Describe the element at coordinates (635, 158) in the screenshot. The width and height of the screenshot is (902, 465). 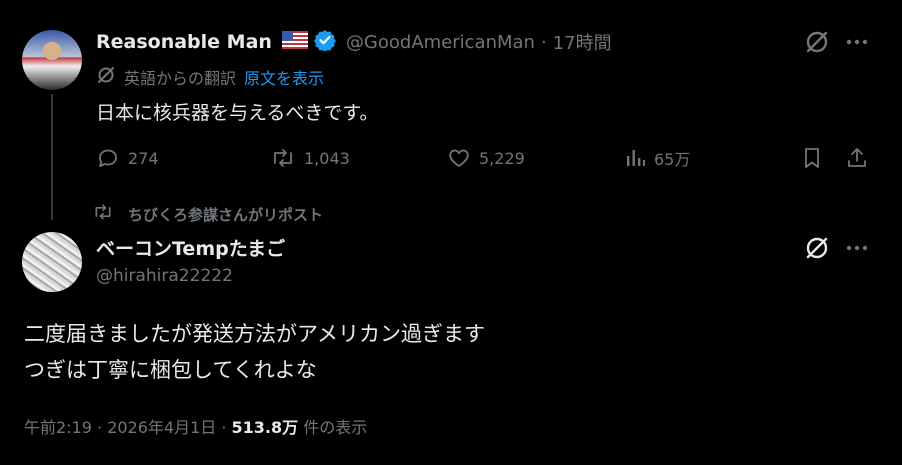
I see `views-chart-icon` at that location.